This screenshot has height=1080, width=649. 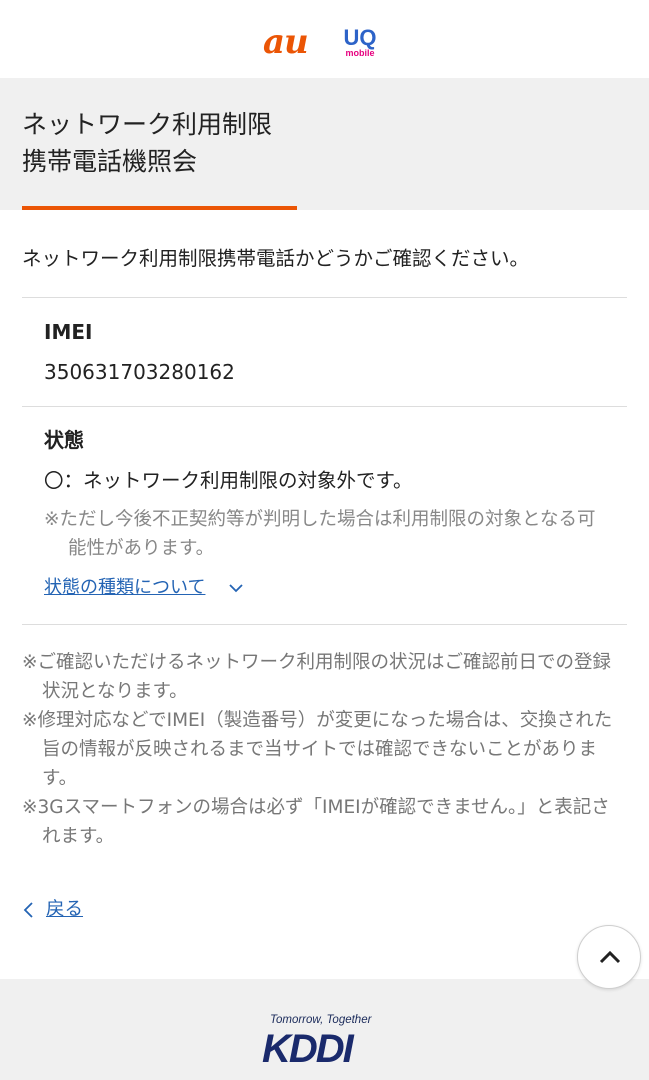 I want to click on intro-text: ネットワーク利用制限携帯電話かどうかご確認ください。, so click(x=276, y=258).